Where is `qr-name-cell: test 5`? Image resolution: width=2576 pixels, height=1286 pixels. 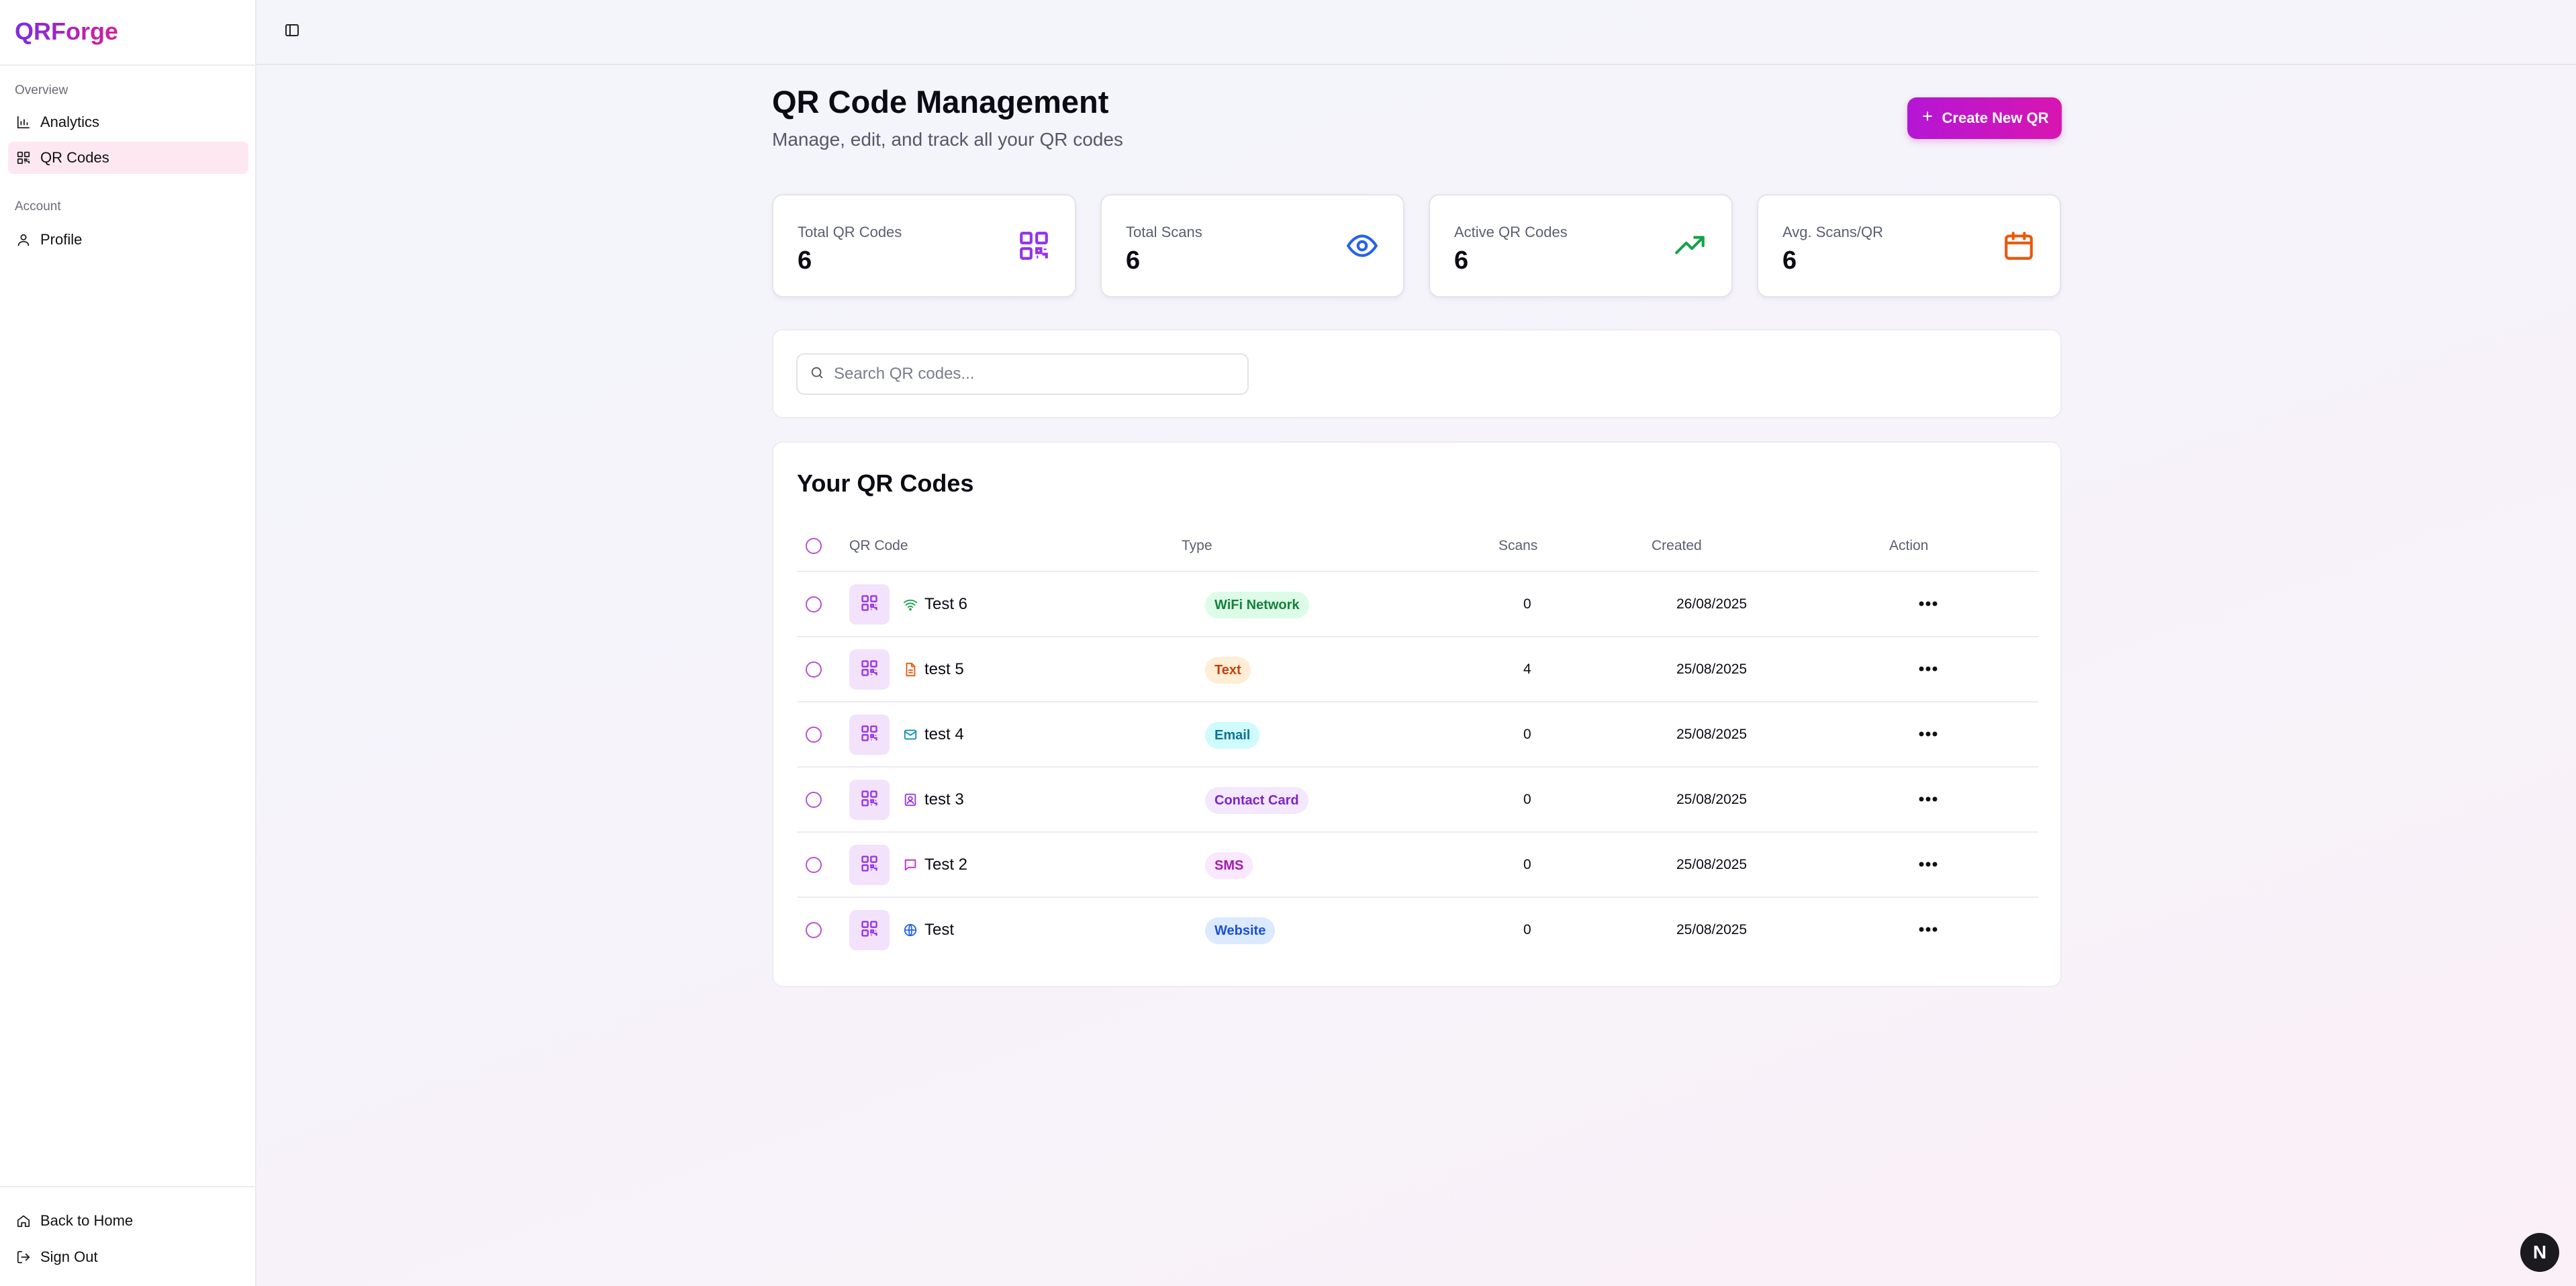
qr-name-cell: test 5 is located at coordinates (934, 670).